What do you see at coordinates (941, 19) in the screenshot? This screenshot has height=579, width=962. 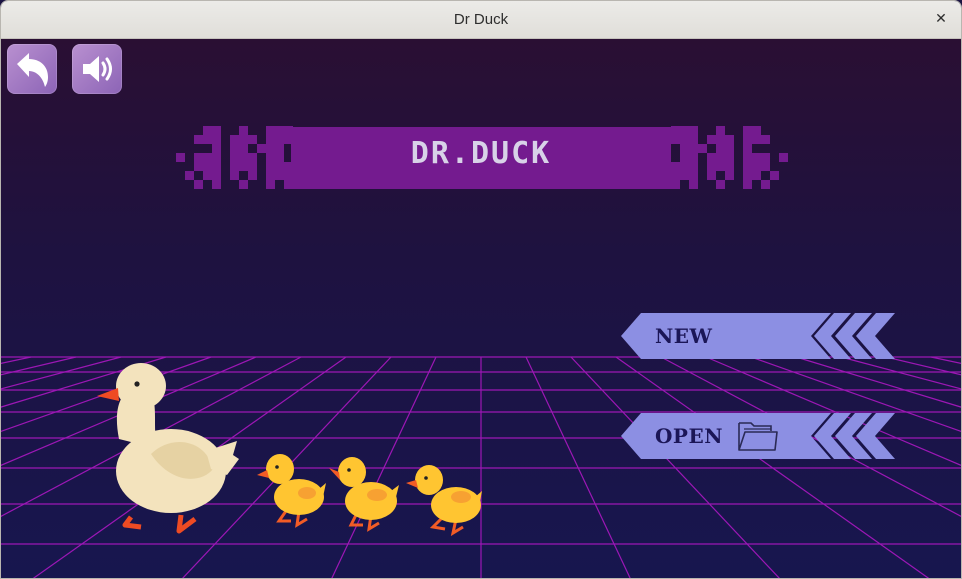 I see `window-close-button: ✕` at bounding box center [941, 19].